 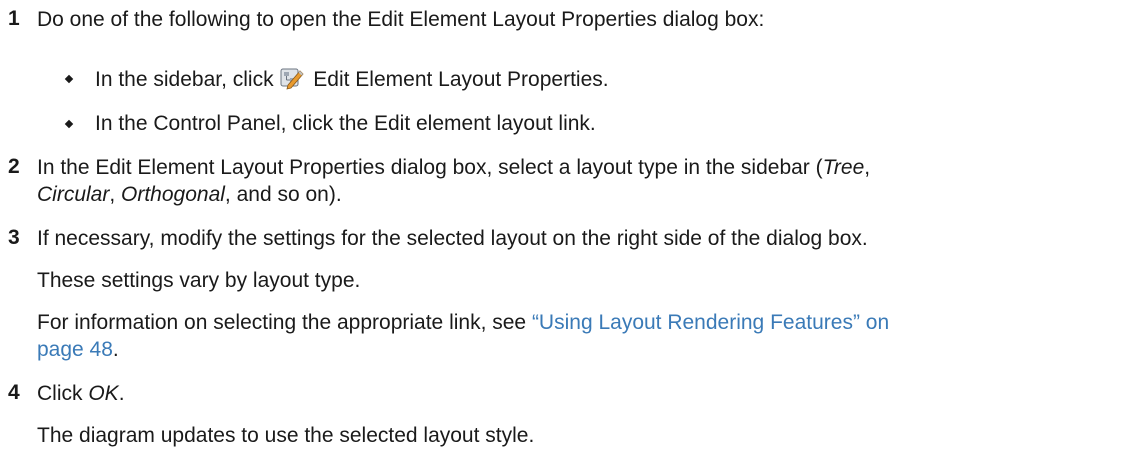 What do you see at coordinates (73, 194) in the screenshot?
I see `term-circular: Circular` at bounding box center [73, 194].